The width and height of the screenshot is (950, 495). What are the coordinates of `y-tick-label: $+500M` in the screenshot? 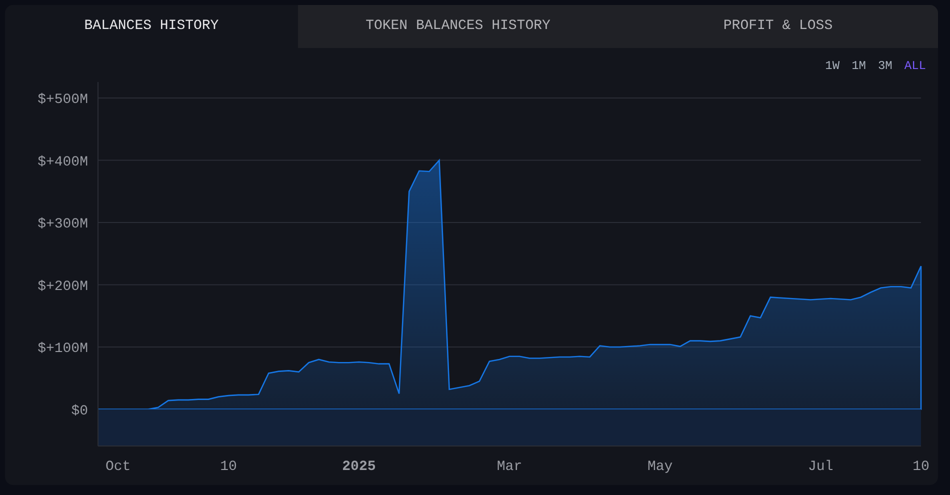 It's located at (63, 100).